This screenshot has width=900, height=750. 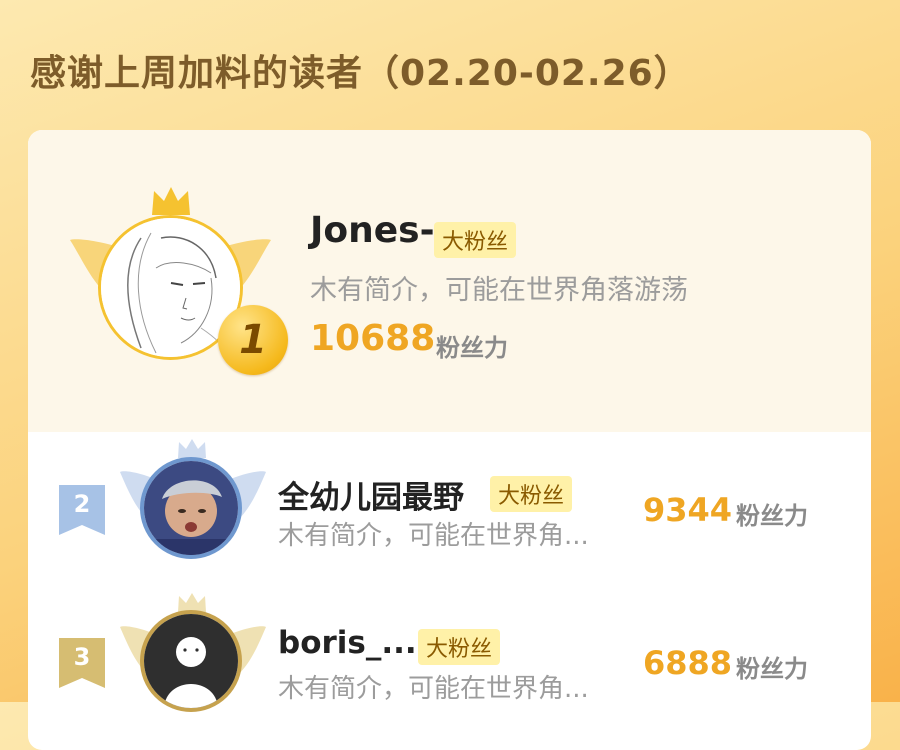 What do you see at coordinates (253, 340) in the screenshot?
I see `rank-1-medal: 1` at bounding box center [253, 340].